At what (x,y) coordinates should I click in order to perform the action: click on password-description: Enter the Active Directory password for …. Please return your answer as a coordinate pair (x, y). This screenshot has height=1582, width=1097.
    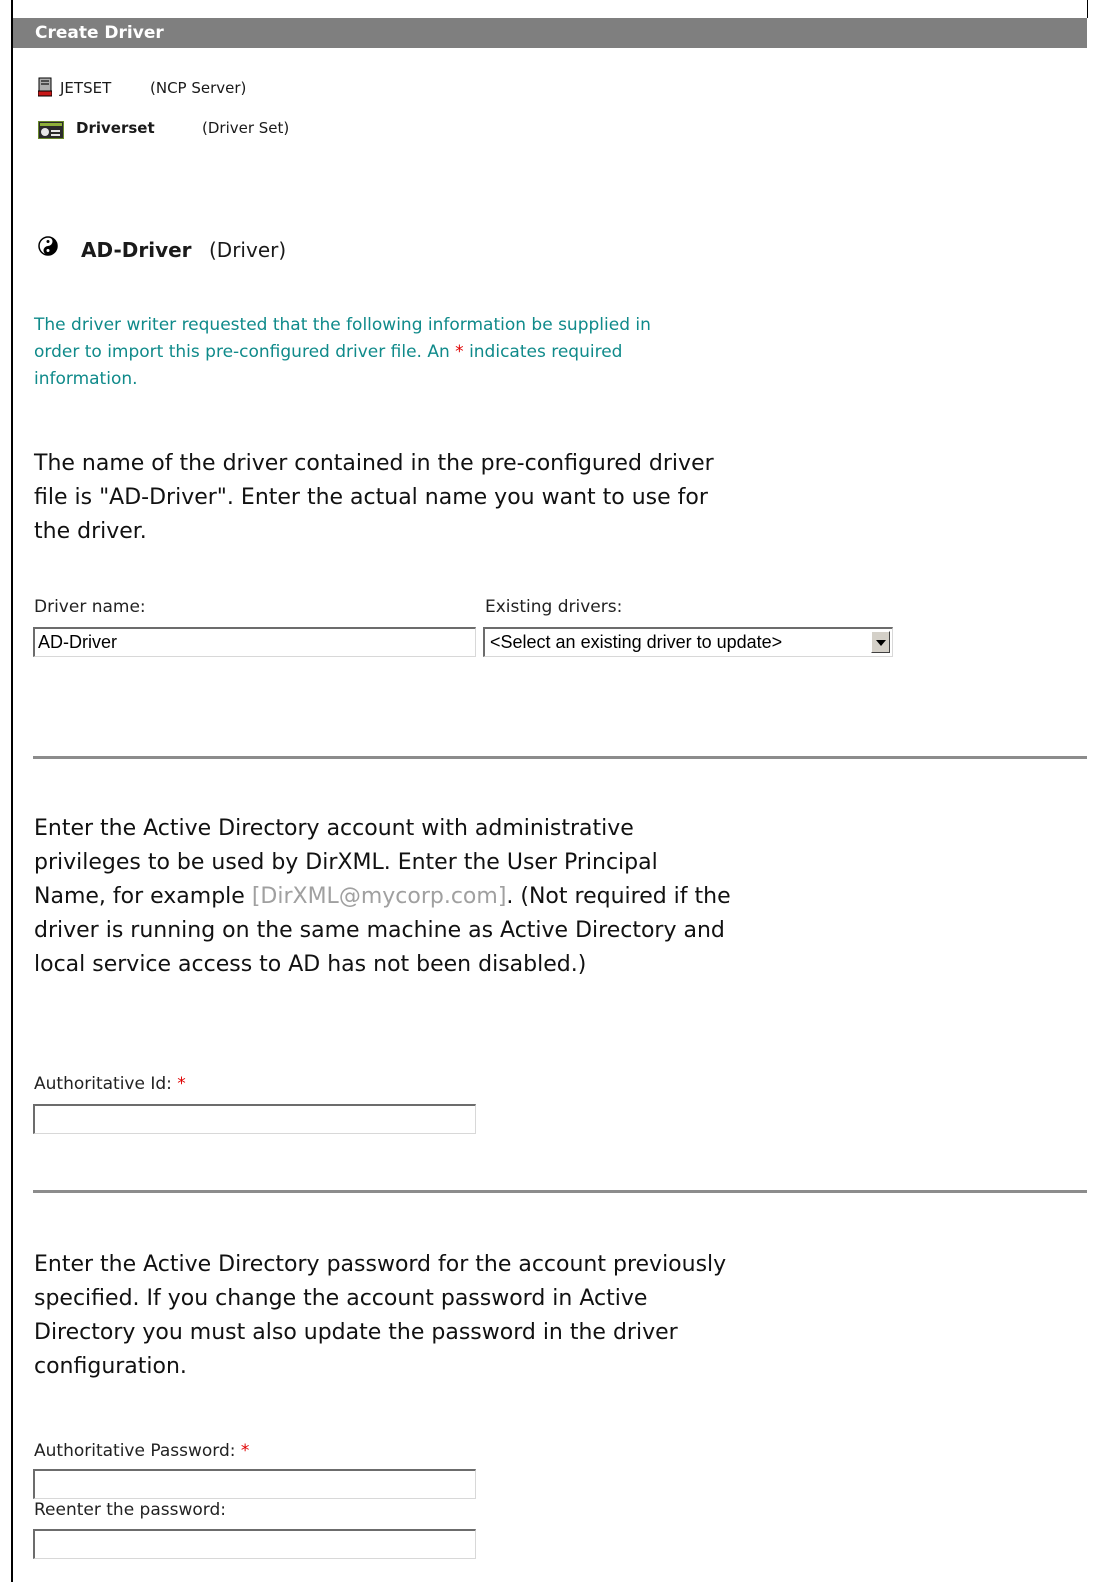
    Looking at the image, I should click on (380, 1315).